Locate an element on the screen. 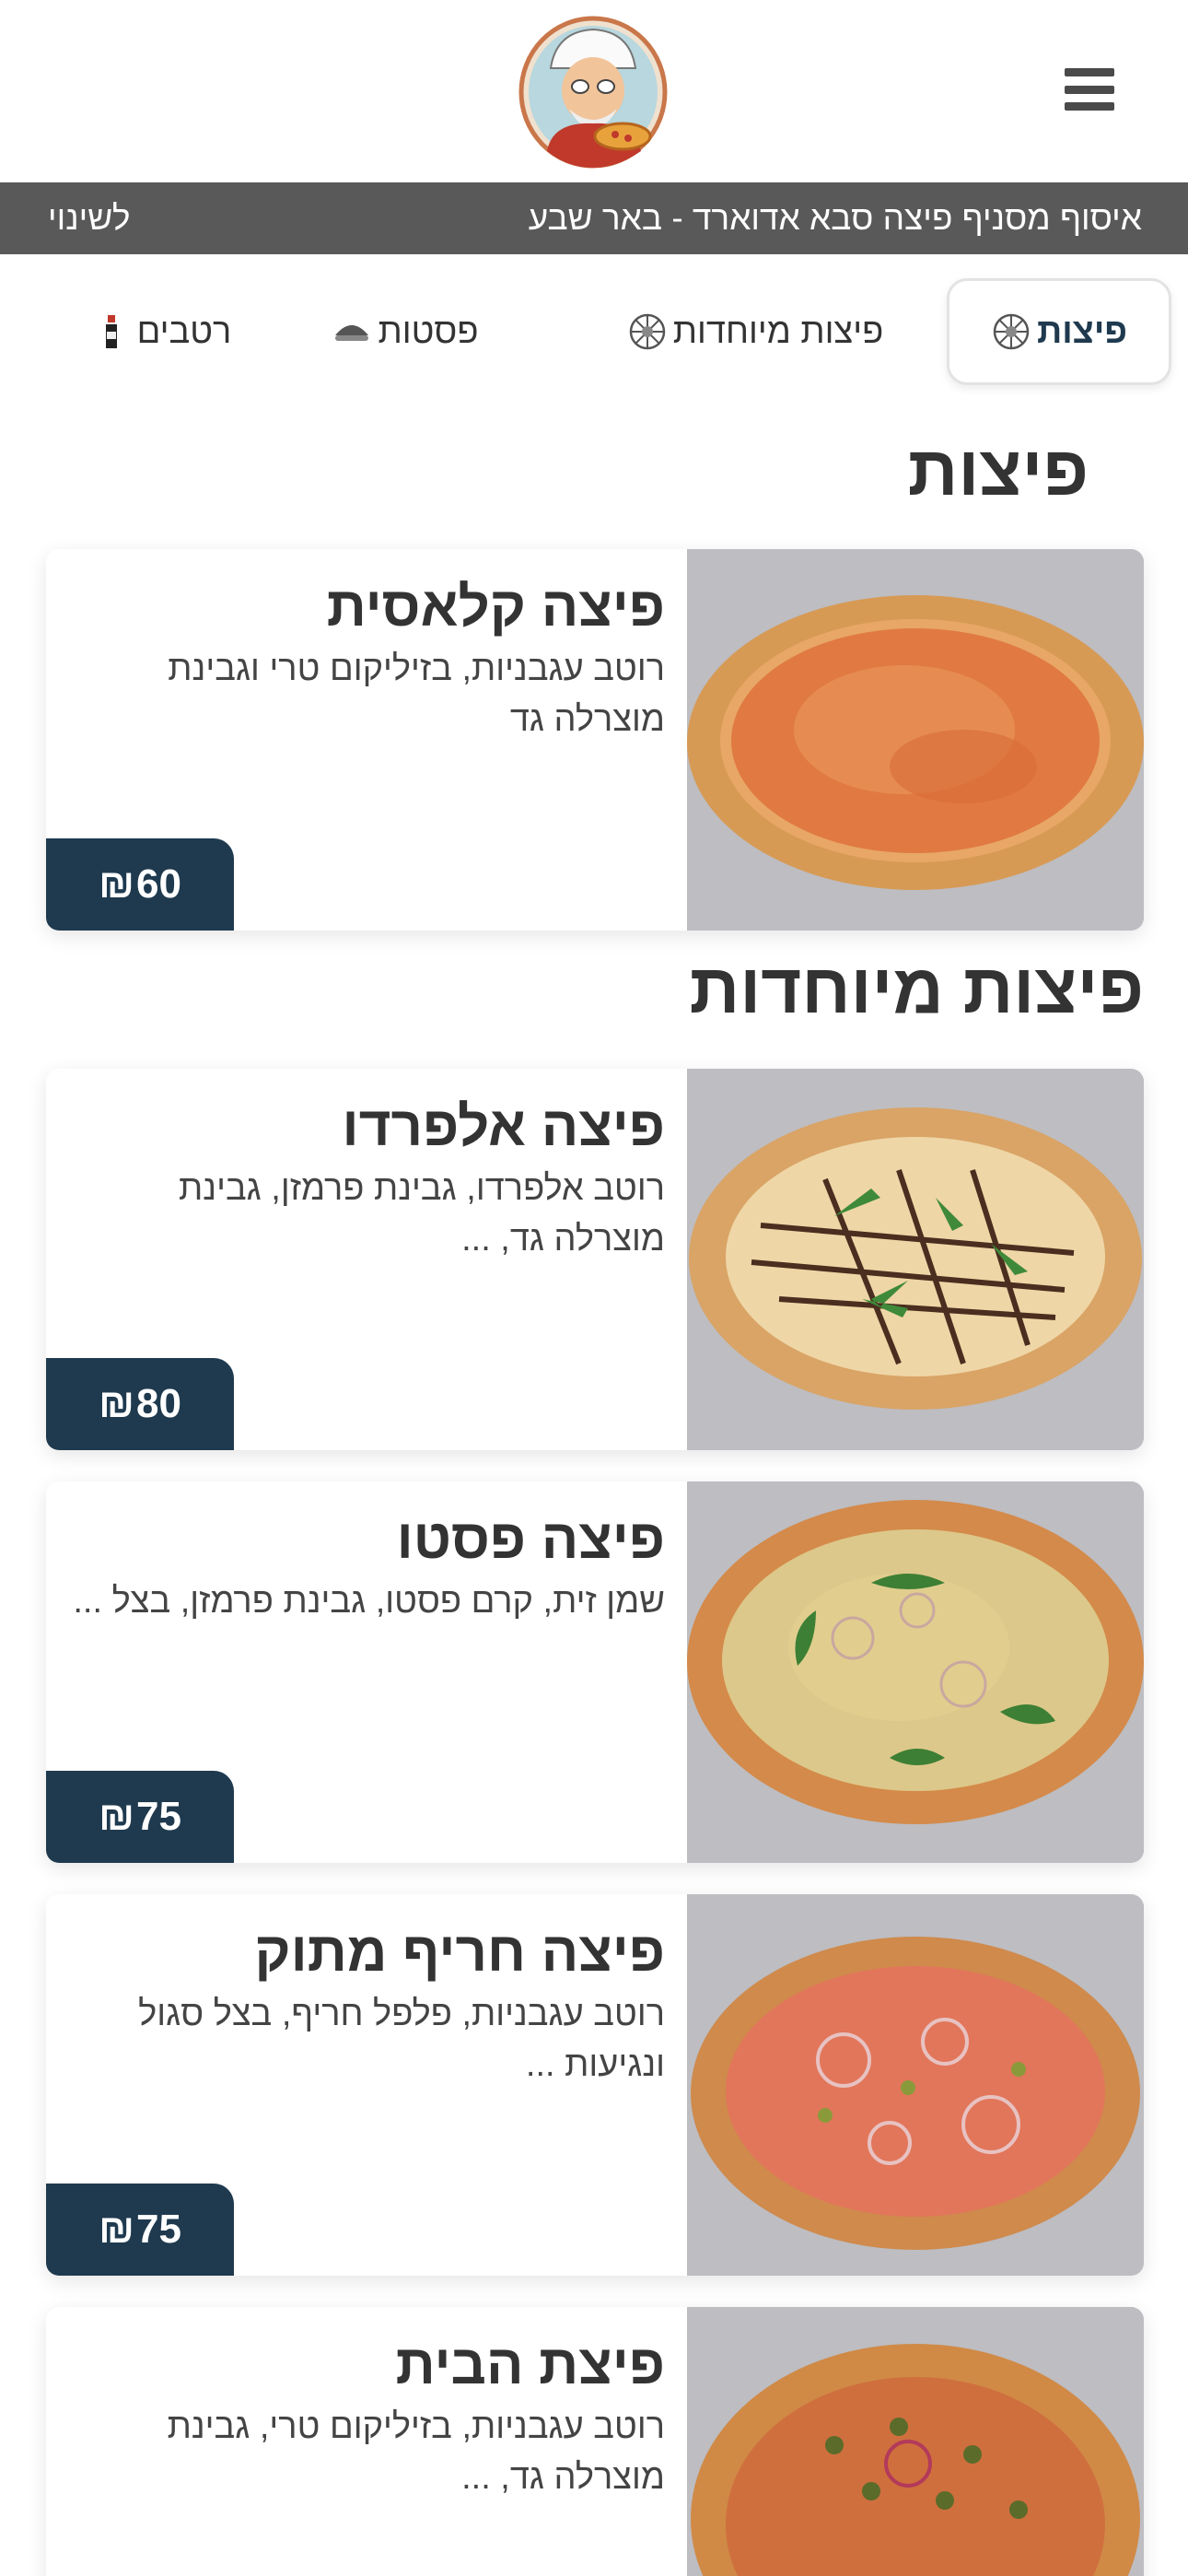 Image resolution: width=1188 pixels, height=2576 pixels. price-value: 60 is located at coordinates (158, 884).